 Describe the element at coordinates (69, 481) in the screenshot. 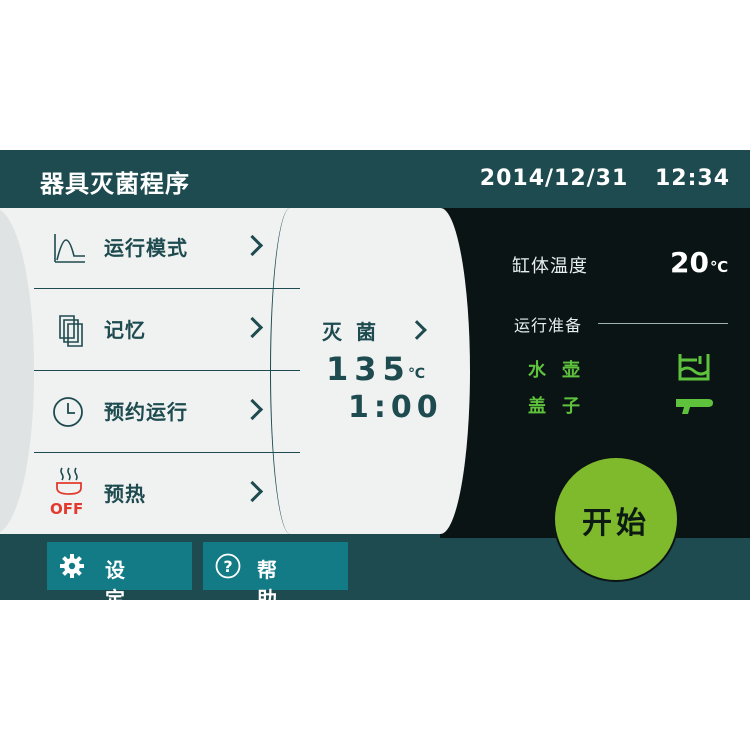

I see `steam-pot-icon` at that location.